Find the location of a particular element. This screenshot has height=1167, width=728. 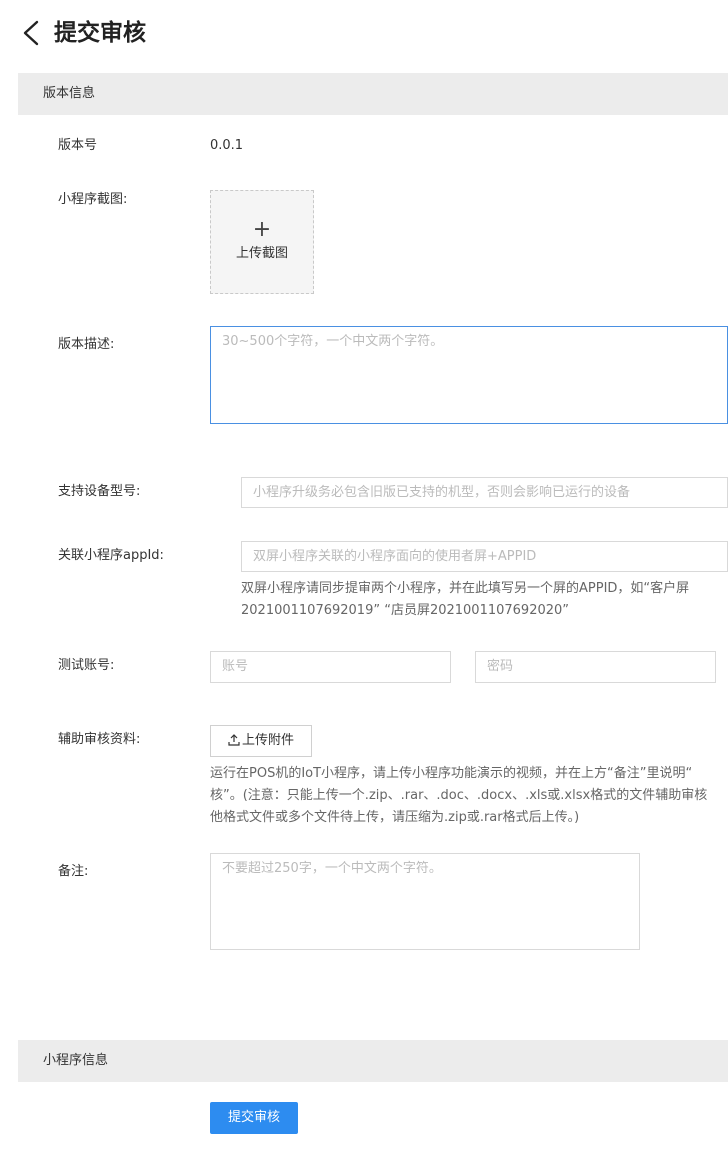

back-button is located at coordinates (32, 33).